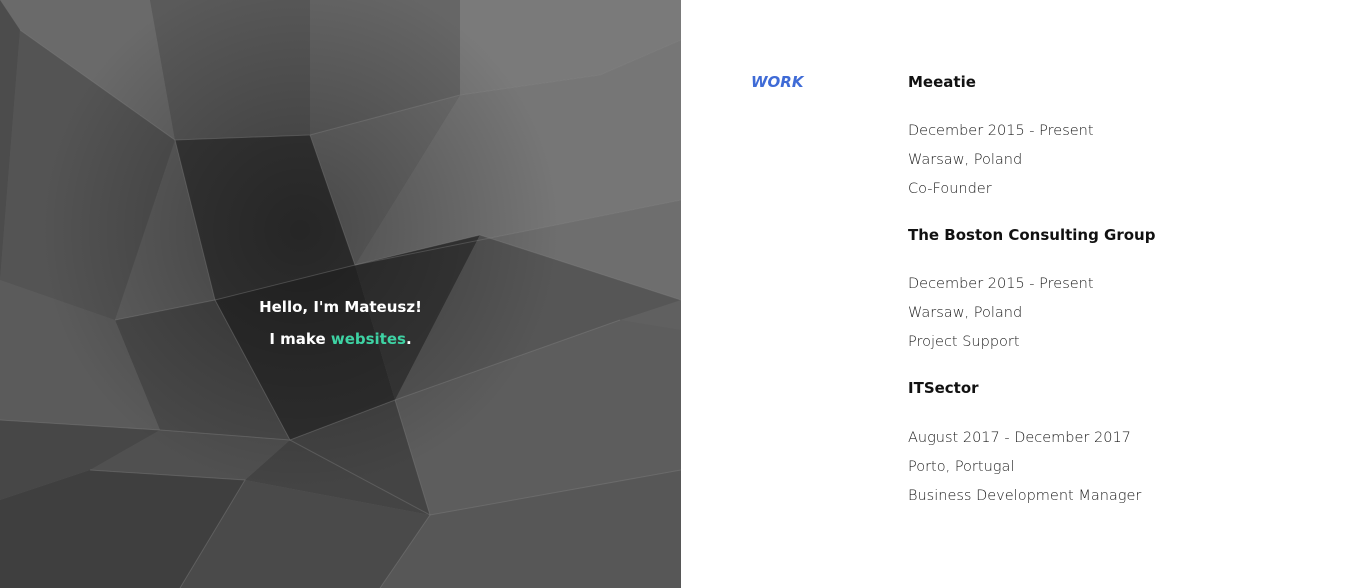 Image resolution: width=1345 pixels, height=588 pixels. What do you see at coordinates (1019, 438) in the screenshot?
I see `job-period: August 2017 - December 2017` at bounding box center [1019, 438].